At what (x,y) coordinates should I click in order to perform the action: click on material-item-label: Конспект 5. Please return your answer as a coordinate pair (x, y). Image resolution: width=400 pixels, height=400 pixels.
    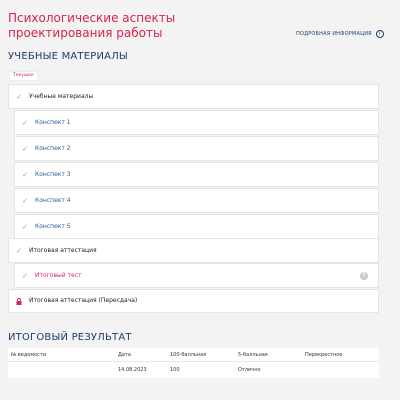
    Looking at the image, I should click on (53, 226).